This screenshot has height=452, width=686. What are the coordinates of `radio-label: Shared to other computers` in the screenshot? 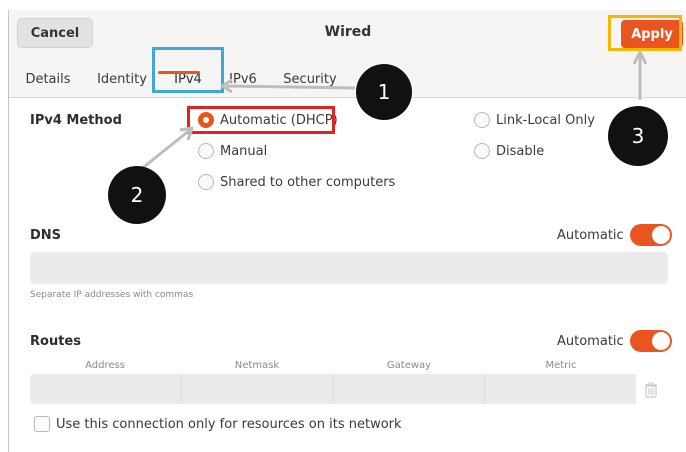 It's located at (308, 182).